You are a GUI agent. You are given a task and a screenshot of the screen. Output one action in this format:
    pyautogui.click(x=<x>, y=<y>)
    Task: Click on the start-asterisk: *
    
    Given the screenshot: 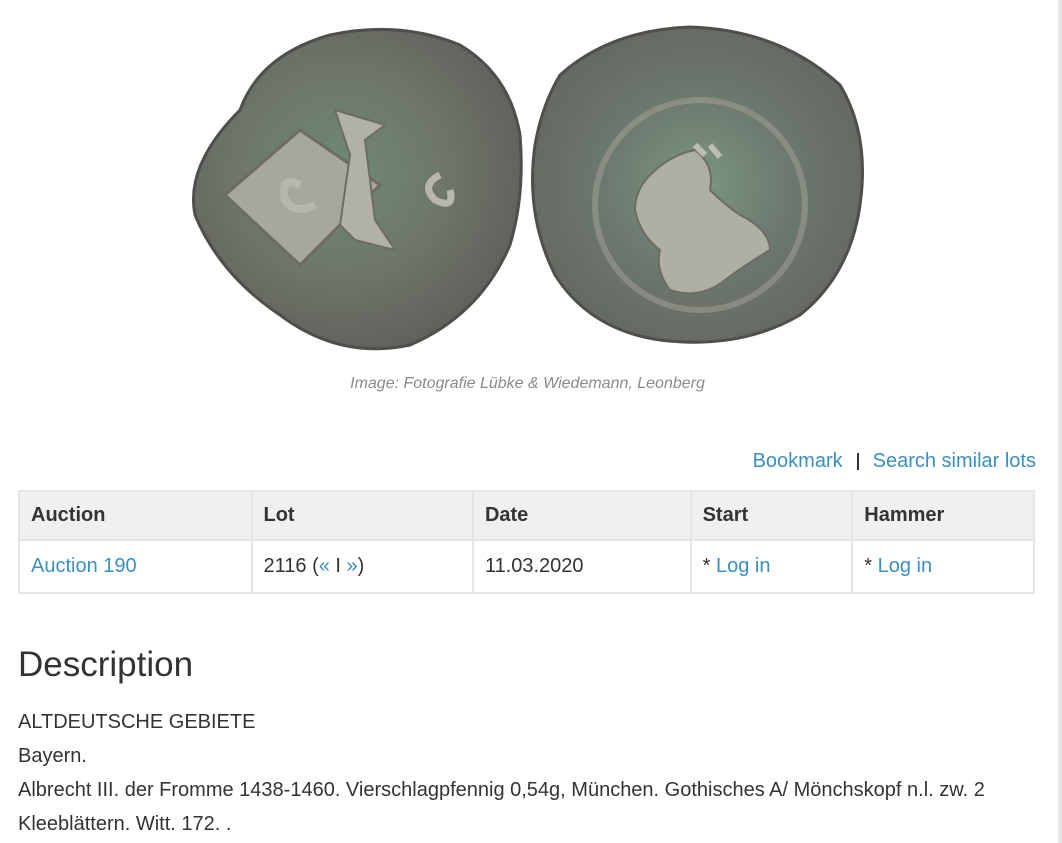 What is the action you would take?
    pyautogui.click(x=706, y=566)
    